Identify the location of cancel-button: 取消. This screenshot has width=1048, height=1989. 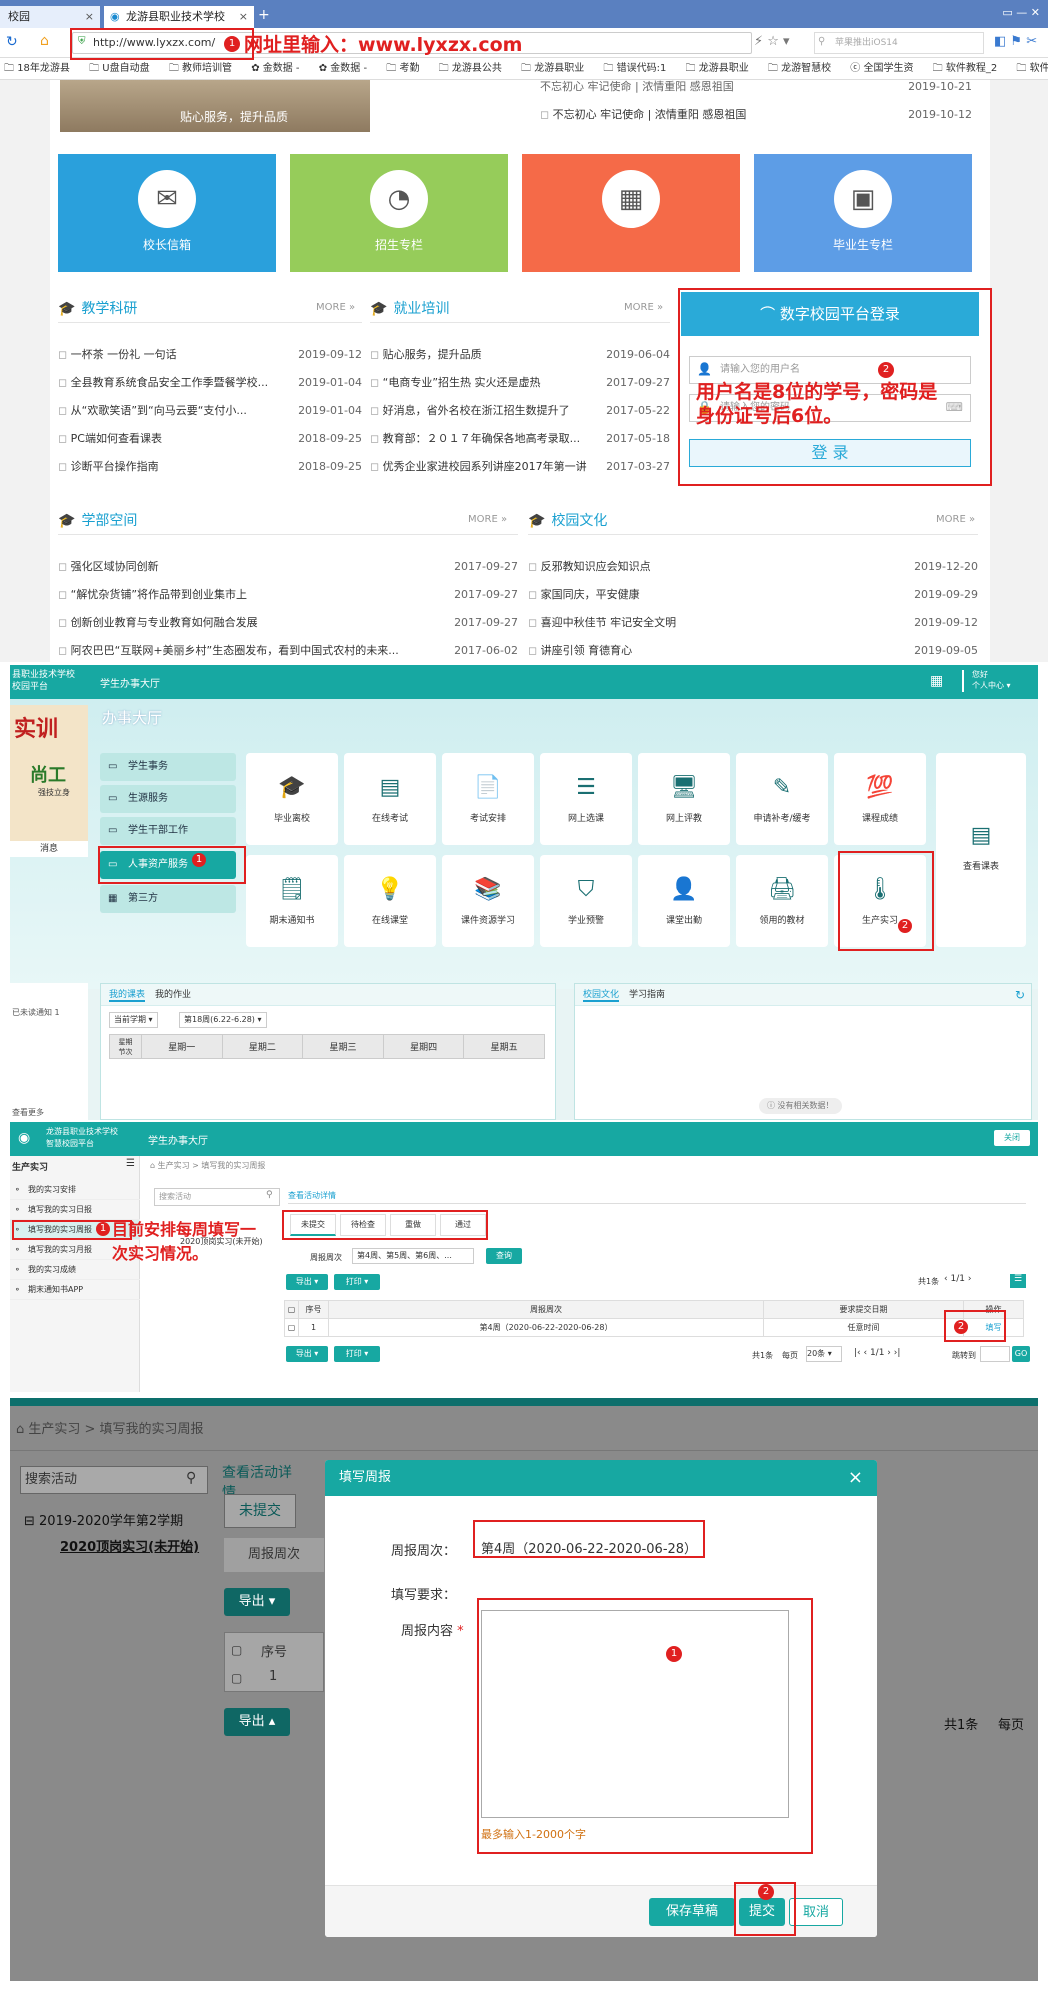
(816, 1912).